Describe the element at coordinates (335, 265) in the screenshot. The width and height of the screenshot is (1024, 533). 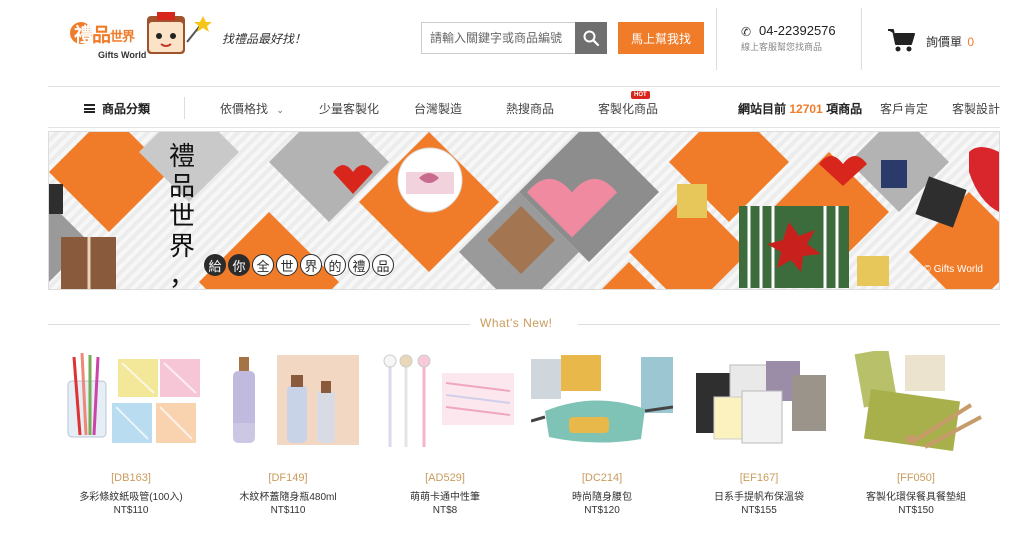
I see `banner-subtitle-char: 的` at that location.